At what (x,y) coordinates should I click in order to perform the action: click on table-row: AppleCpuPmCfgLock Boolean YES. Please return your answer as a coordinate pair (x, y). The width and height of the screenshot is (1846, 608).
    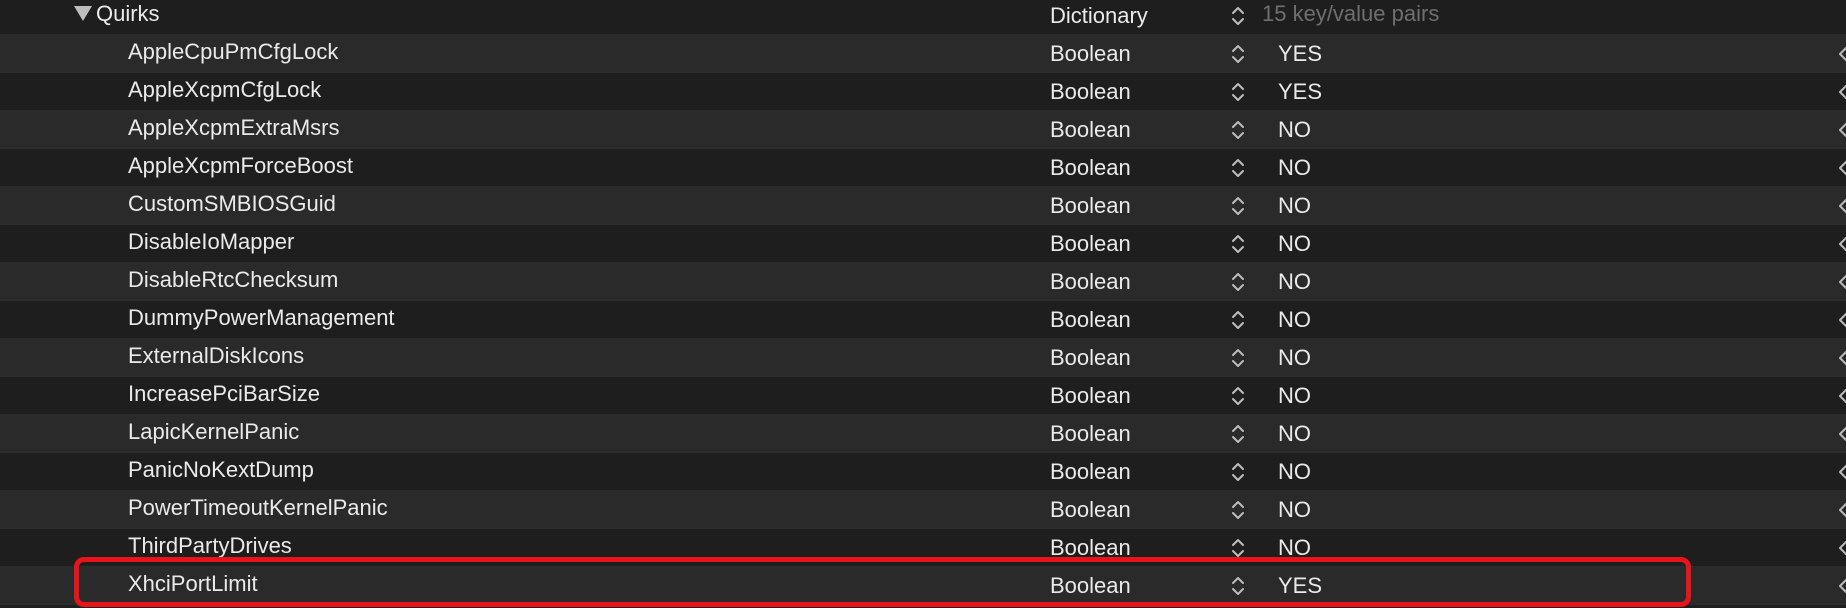
    Looking at the image, I should click on (923, 54).